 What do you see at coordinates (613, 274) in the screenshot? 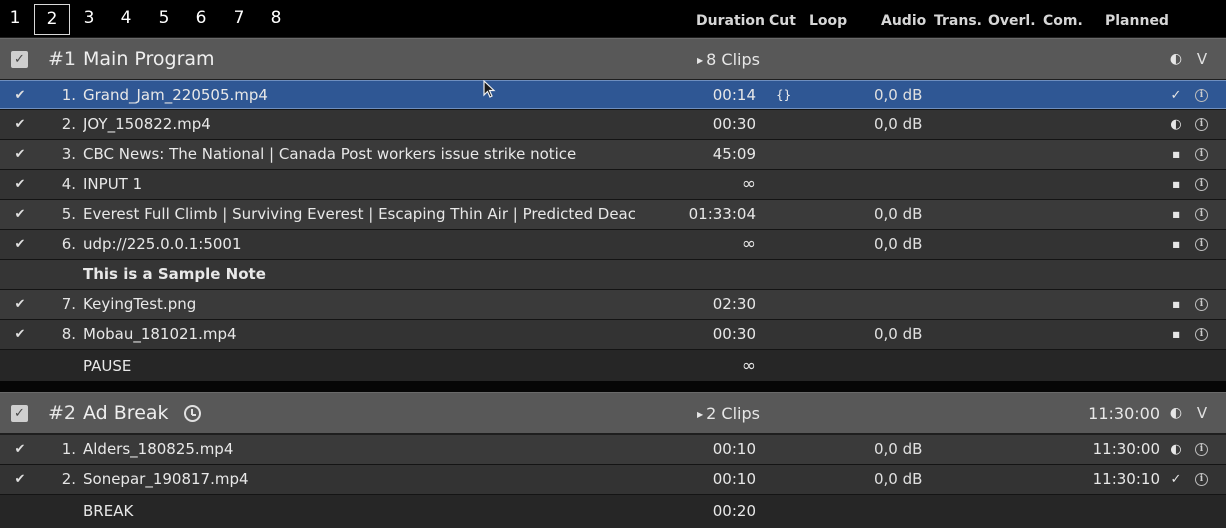
I see `note-row: This is a Sample Note` at bounding box center [613, 274].